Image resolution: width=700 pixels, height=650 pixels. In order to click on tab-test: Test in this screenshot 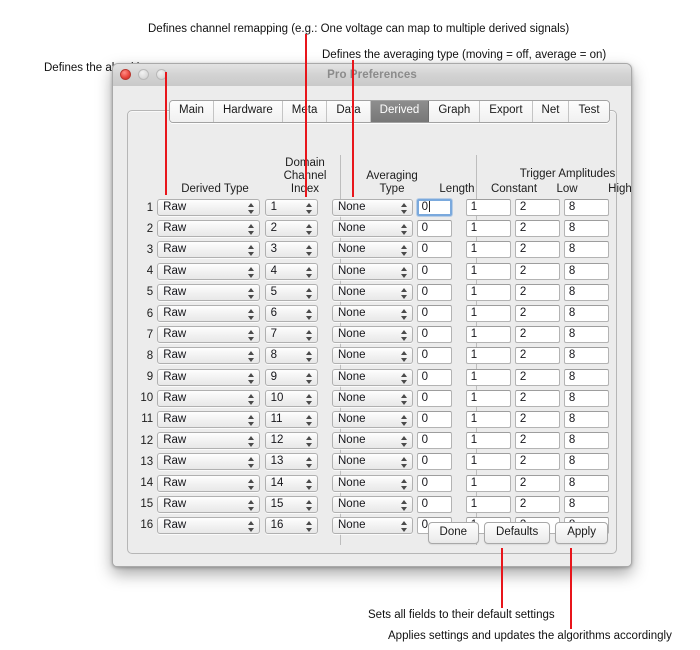, I will do `click(589, 111)`.